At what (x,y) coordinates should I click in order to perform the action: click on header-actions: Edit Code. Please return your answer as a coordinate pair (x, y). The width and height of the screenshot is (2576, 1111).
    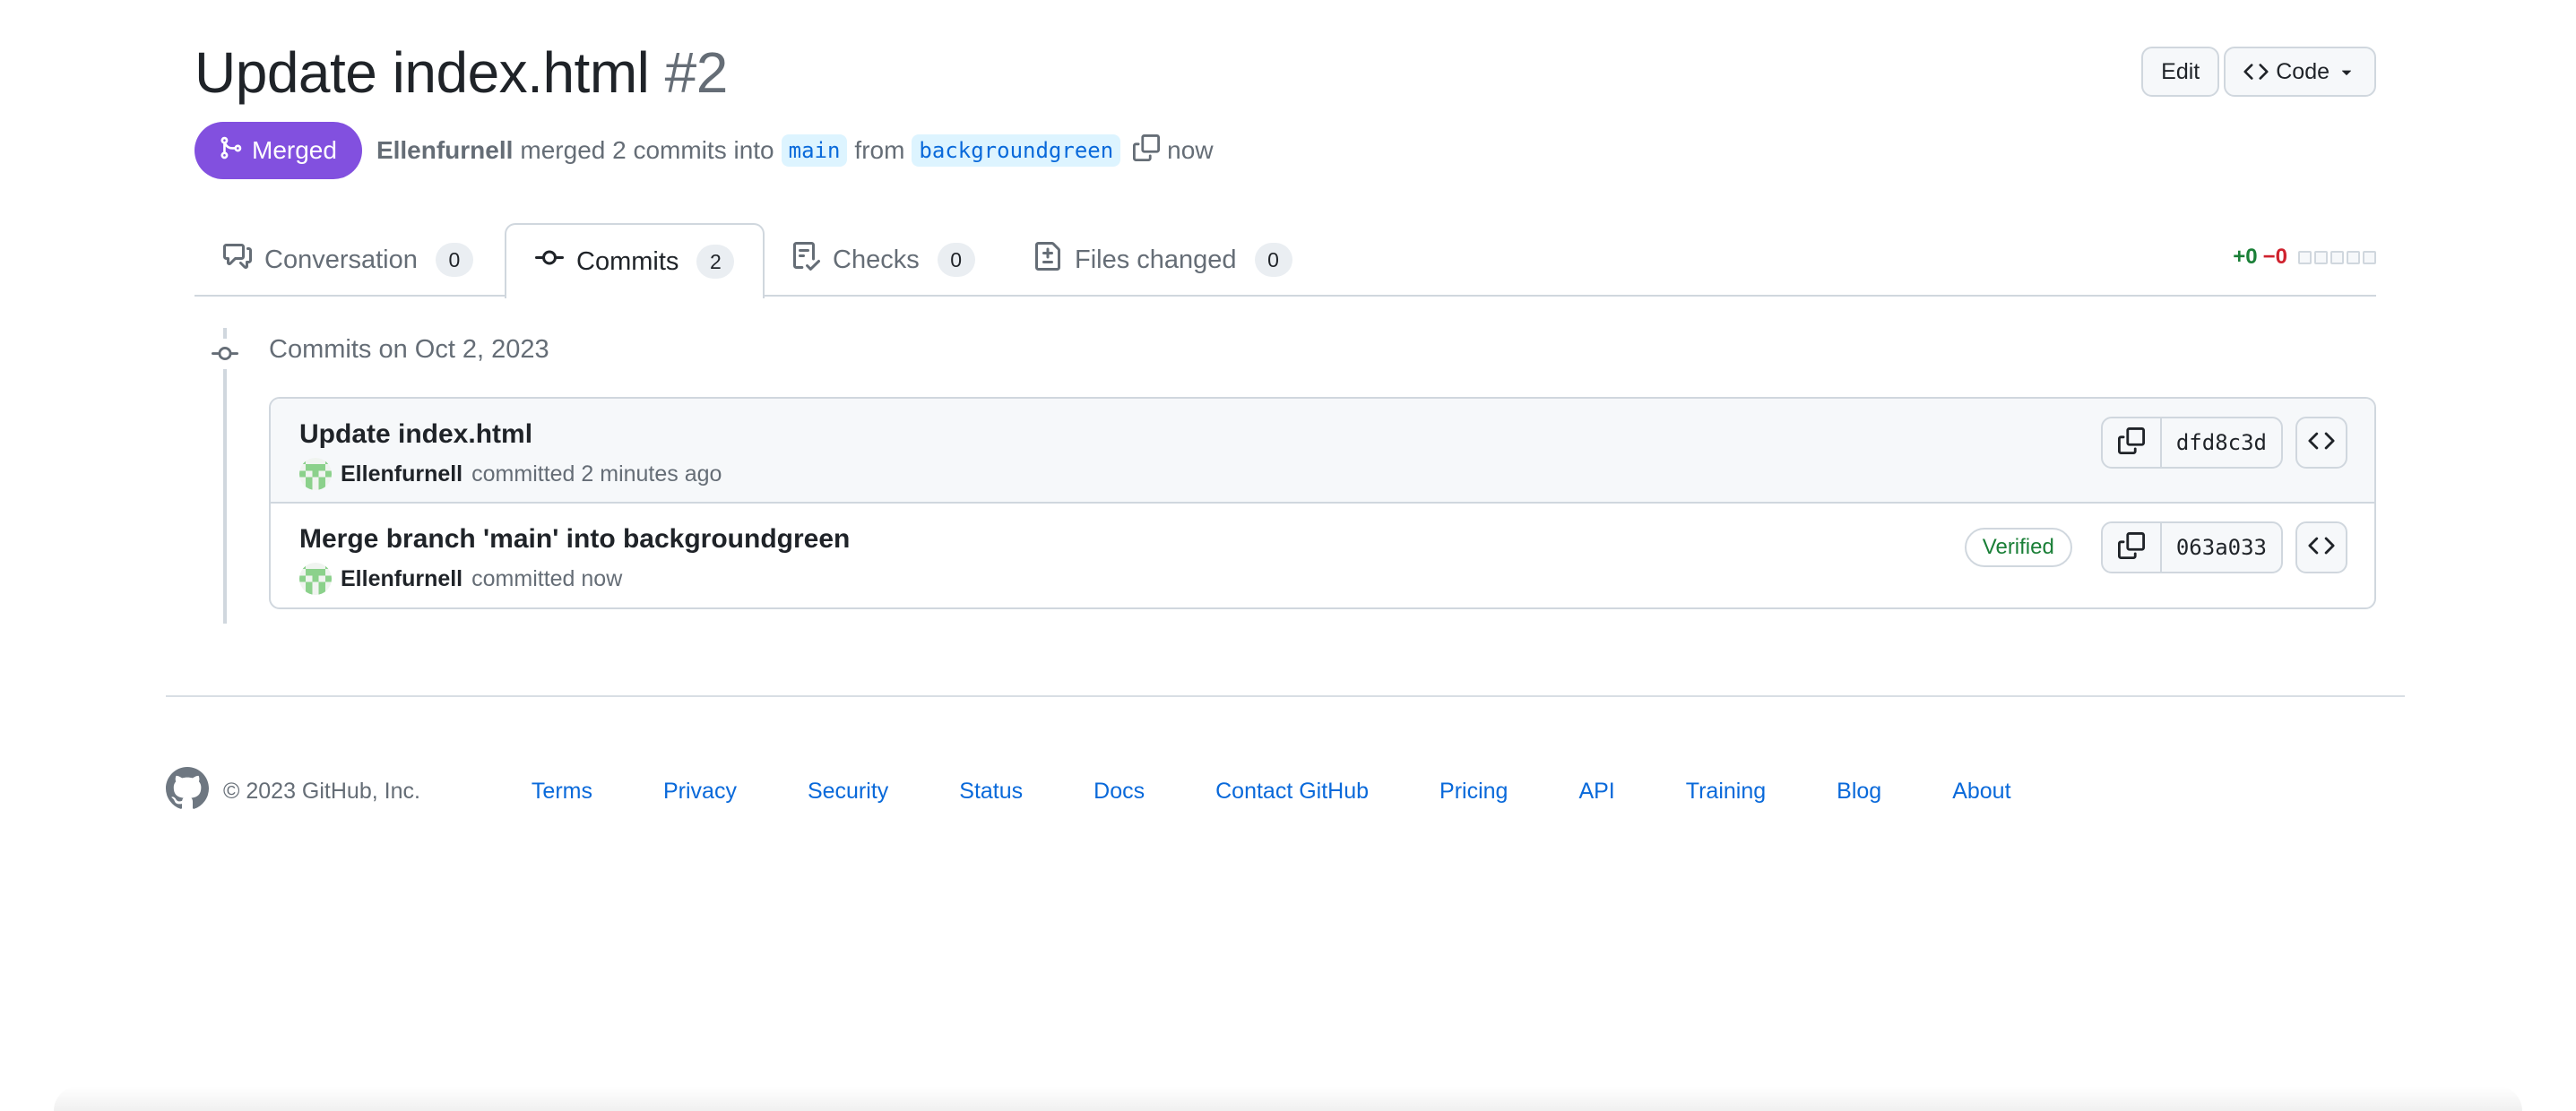
    Looking at the image, I should click on (2258, 72).